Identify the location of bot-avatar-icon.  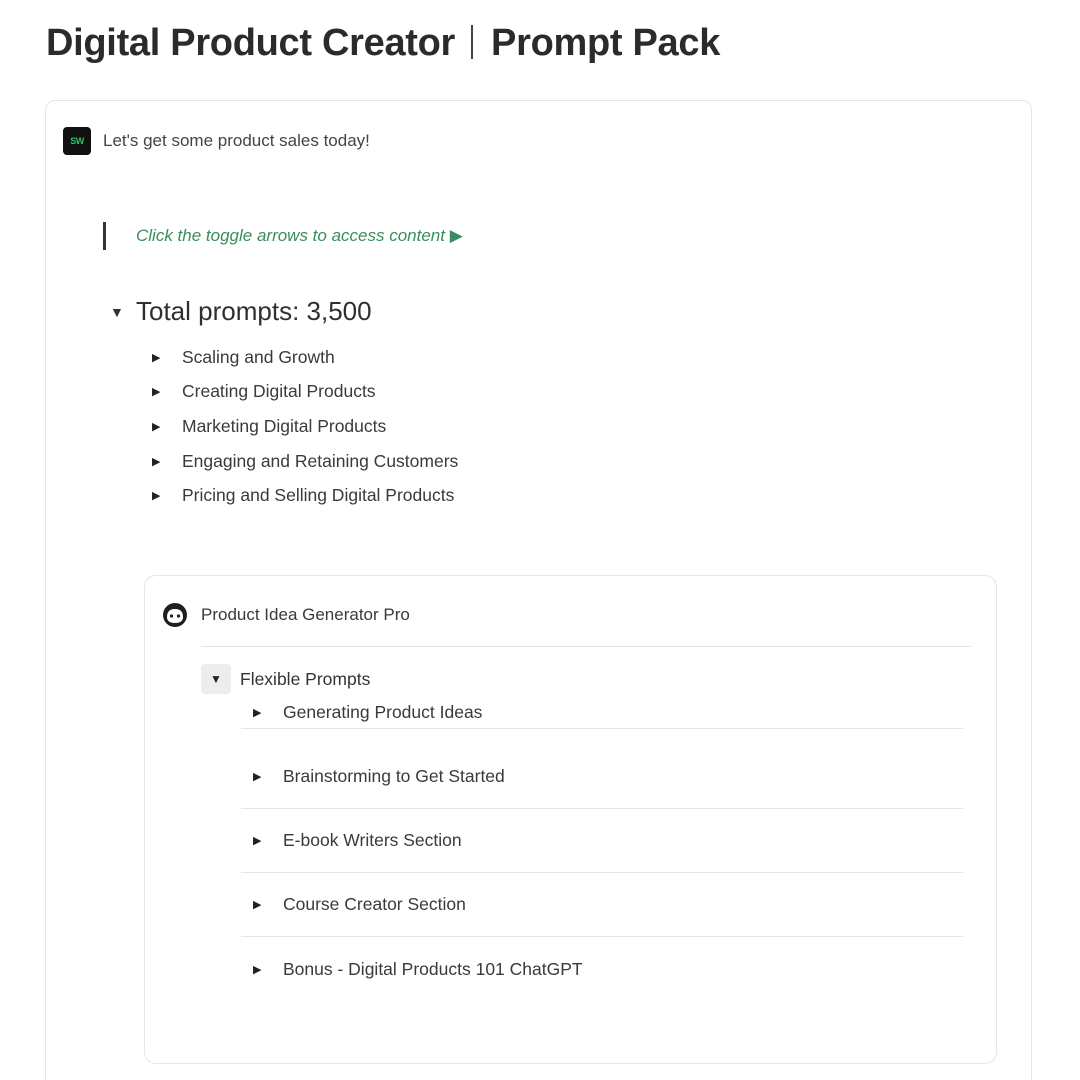
(175, 615).